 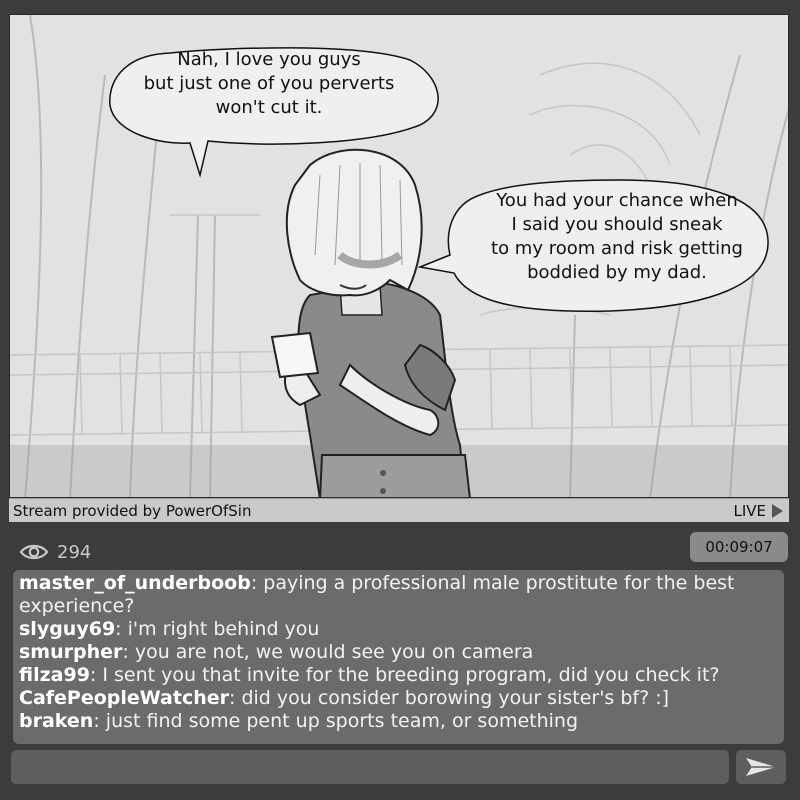 What do you see at coordinates (777, 510) in the screenshot?
I see `play-triangle-icon` at bounding box center [777, 510].